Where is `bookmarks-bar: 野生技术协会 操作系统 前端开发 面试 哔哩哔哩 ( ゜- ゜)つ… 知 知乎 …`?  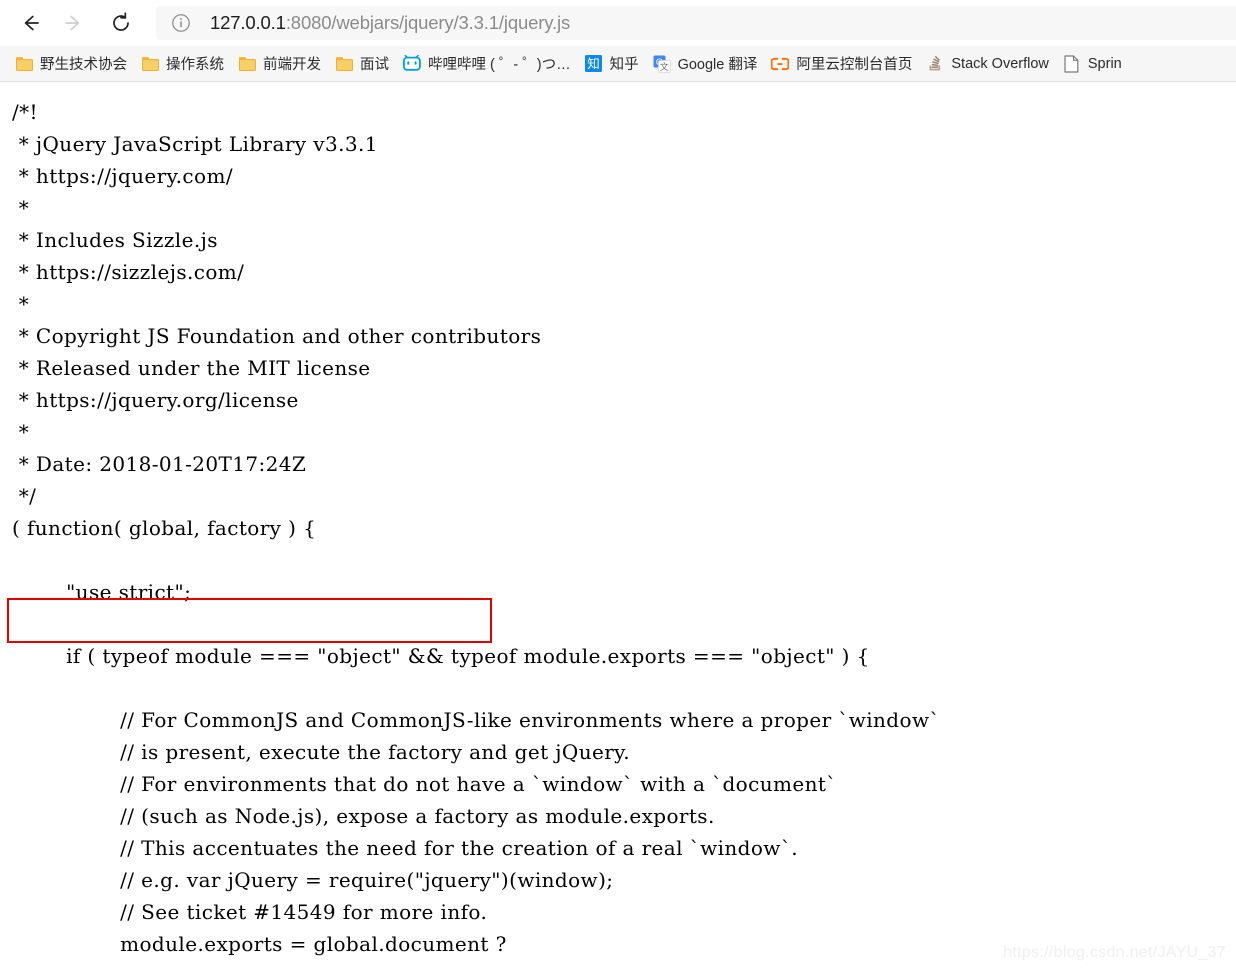 bookmarks-bar: 野生技术协会 操作系统 前端开发 面试 哔哩哔哩 ( ゜- ゜)つ… 知 知乎 … is located at coordinates (618, 64).